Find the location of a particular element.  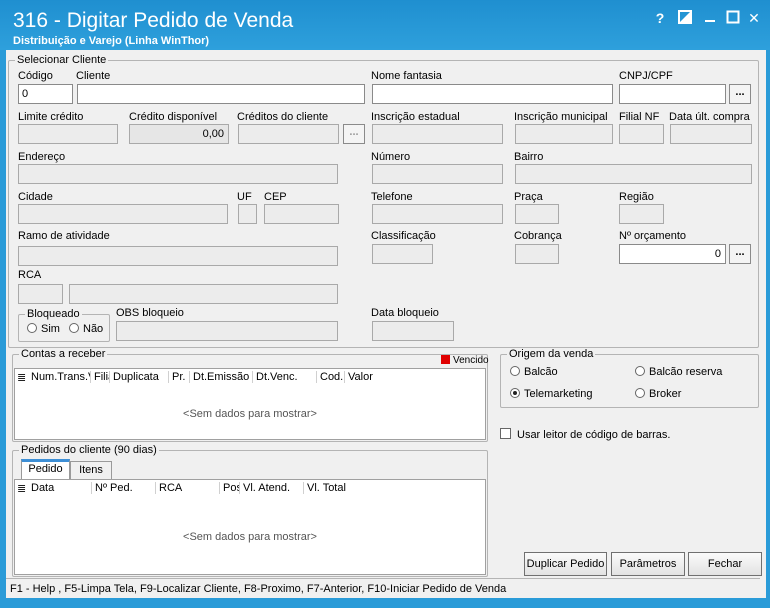

help-button: ? is located at coordinates (660, 18).